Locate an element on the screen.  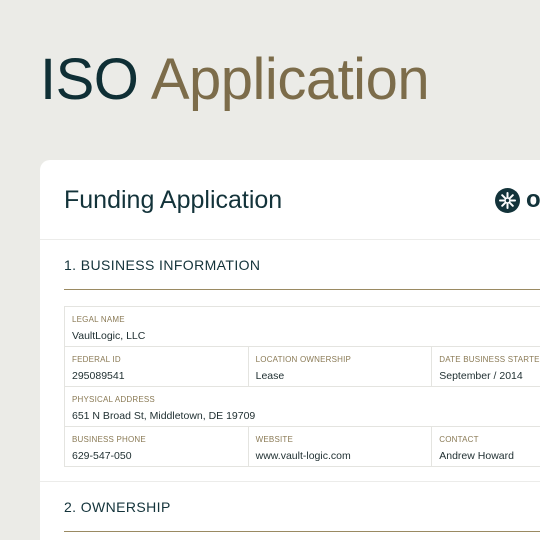
field-value: www.vault-logic.com is located at coordinates (303, 456).